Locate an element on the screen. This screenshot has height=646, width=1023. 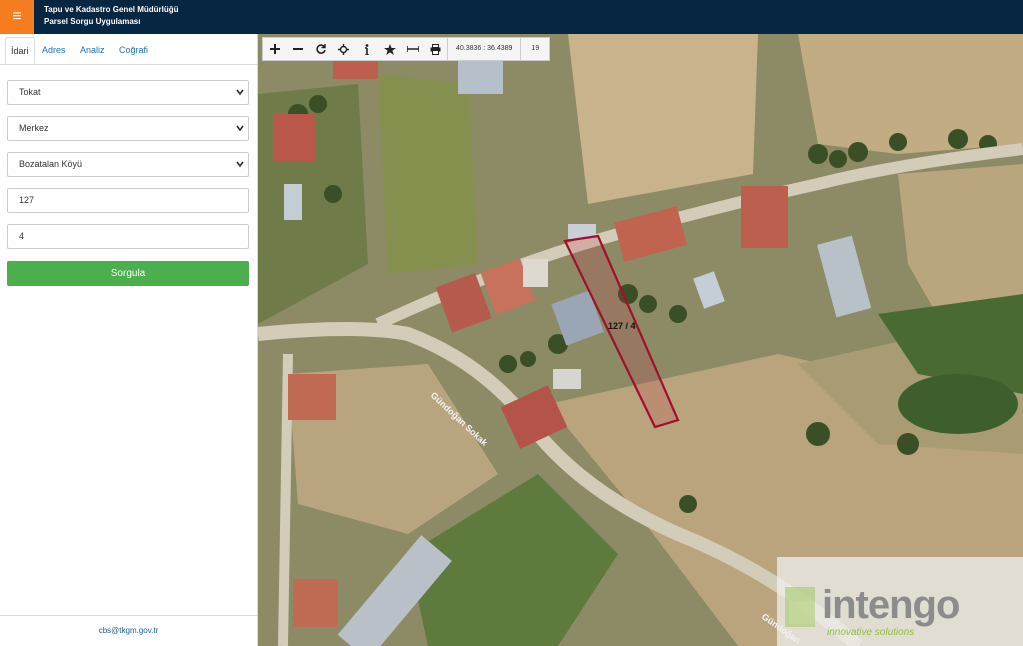
query-button: Sorgula is located at coordinates (128, 273).